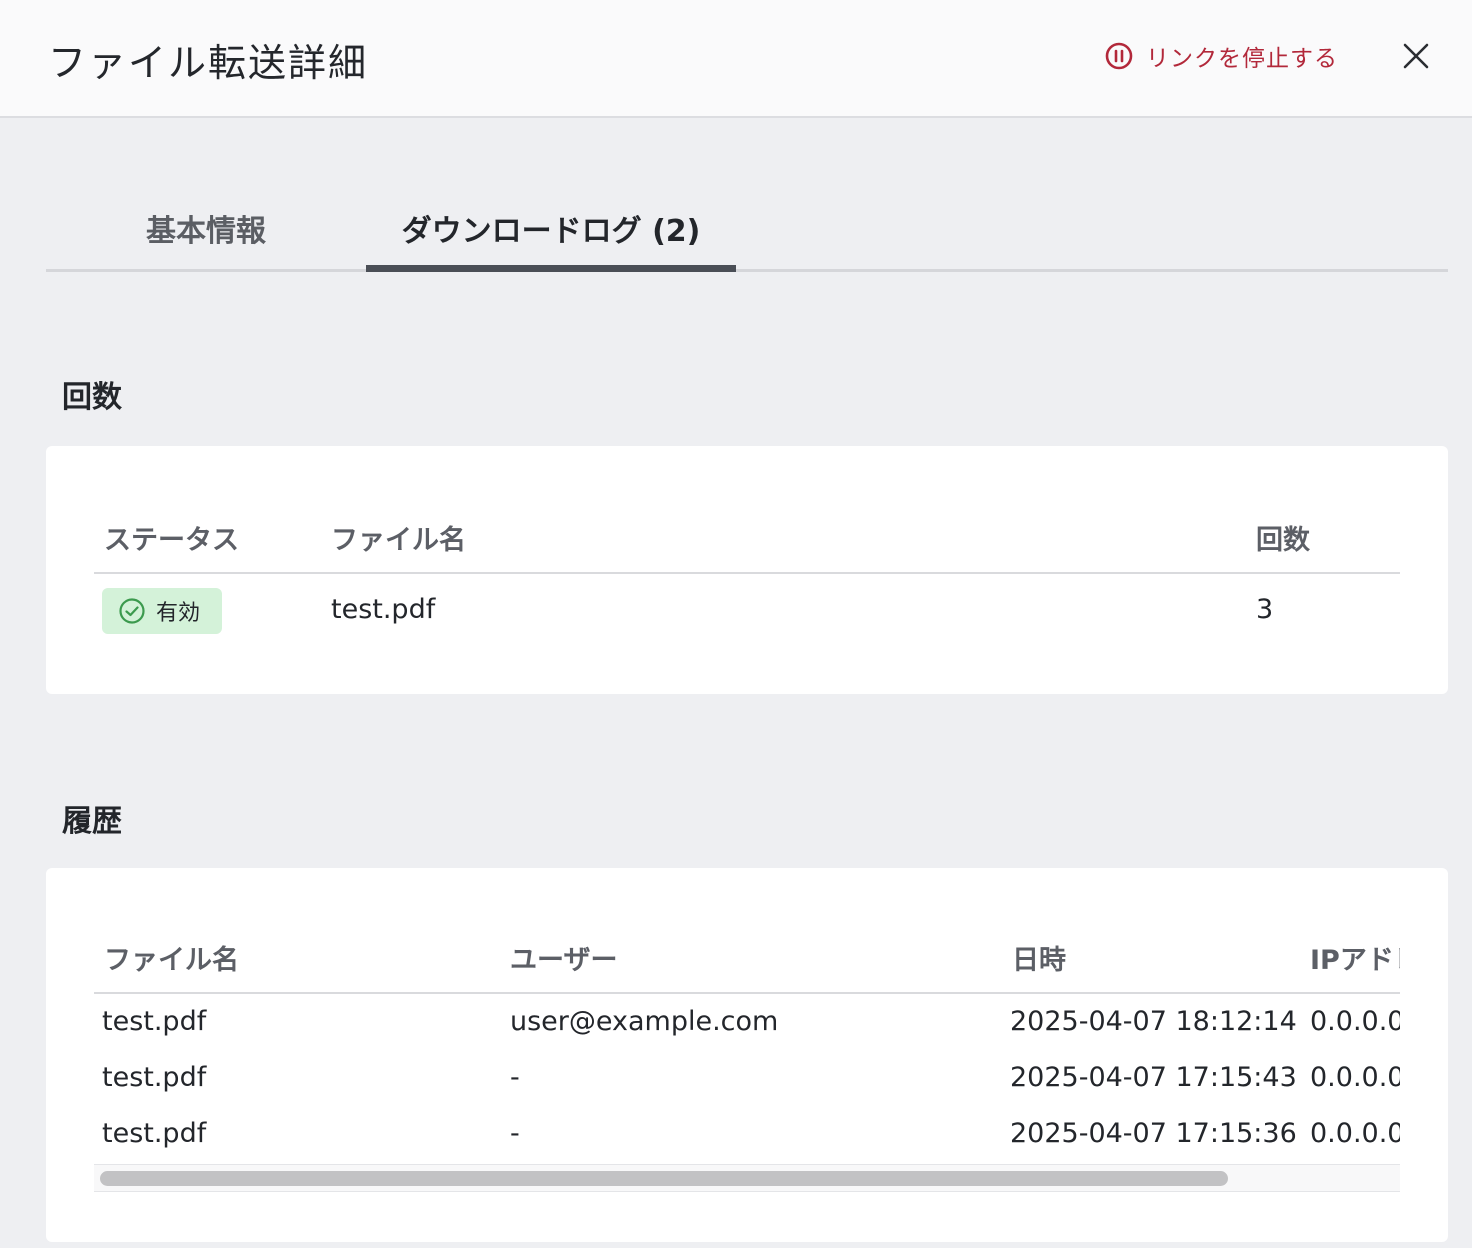  Describe the element at coordinates (154, 1077) in the screenshot. I see `history-row-2-filename: test.pdf` at that location.